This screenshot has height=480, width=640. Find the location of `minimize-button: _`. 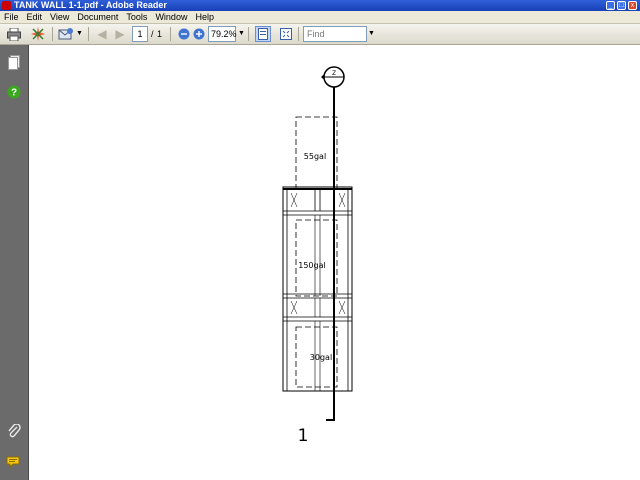

minimize-button: _ is located at coordinates (610, 5).